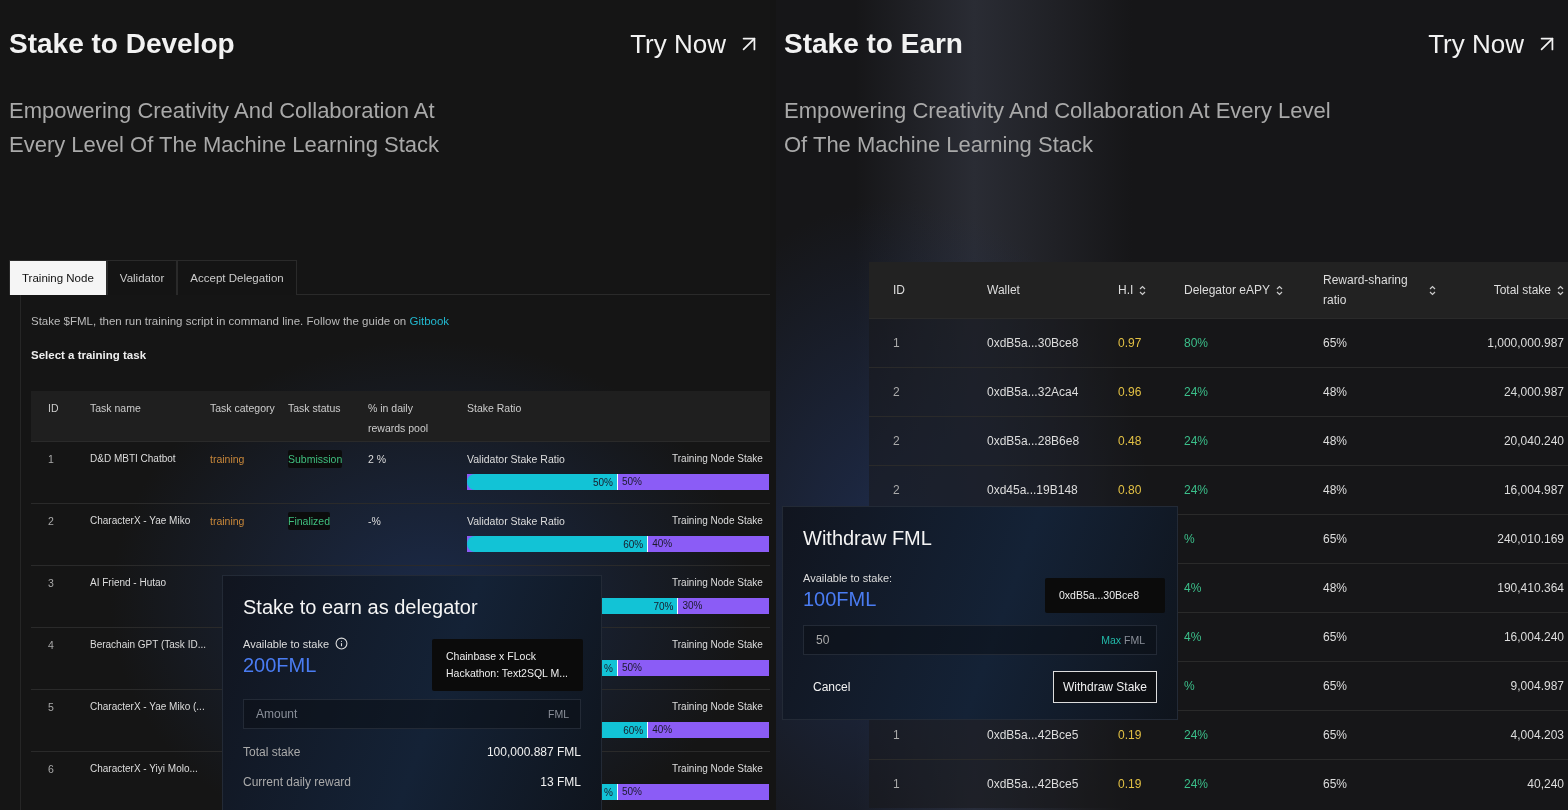 Image resolution: width=1568 pixels, height=810 pixels. What do you see at coordinates (832, 687) in the screenshot?
I see `cancel-button: Cancel` at bounding box center [832, 687].